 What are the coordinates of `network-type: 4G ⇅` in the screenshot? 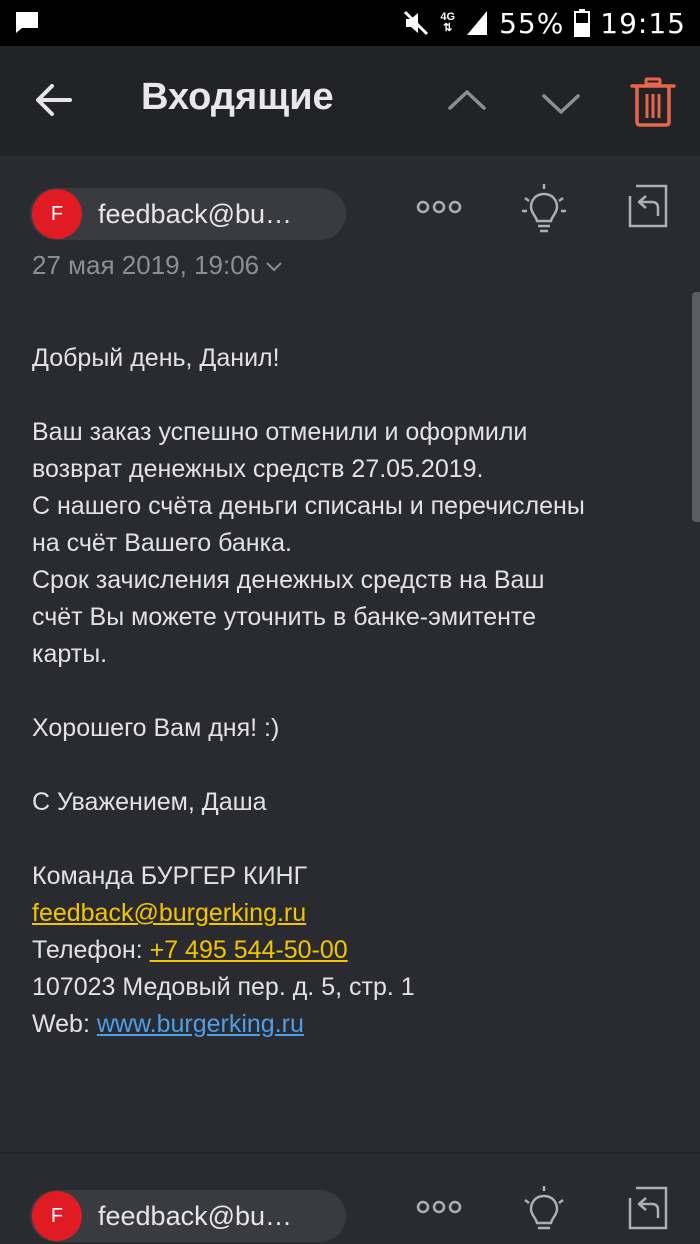 It's located at (448, 22).